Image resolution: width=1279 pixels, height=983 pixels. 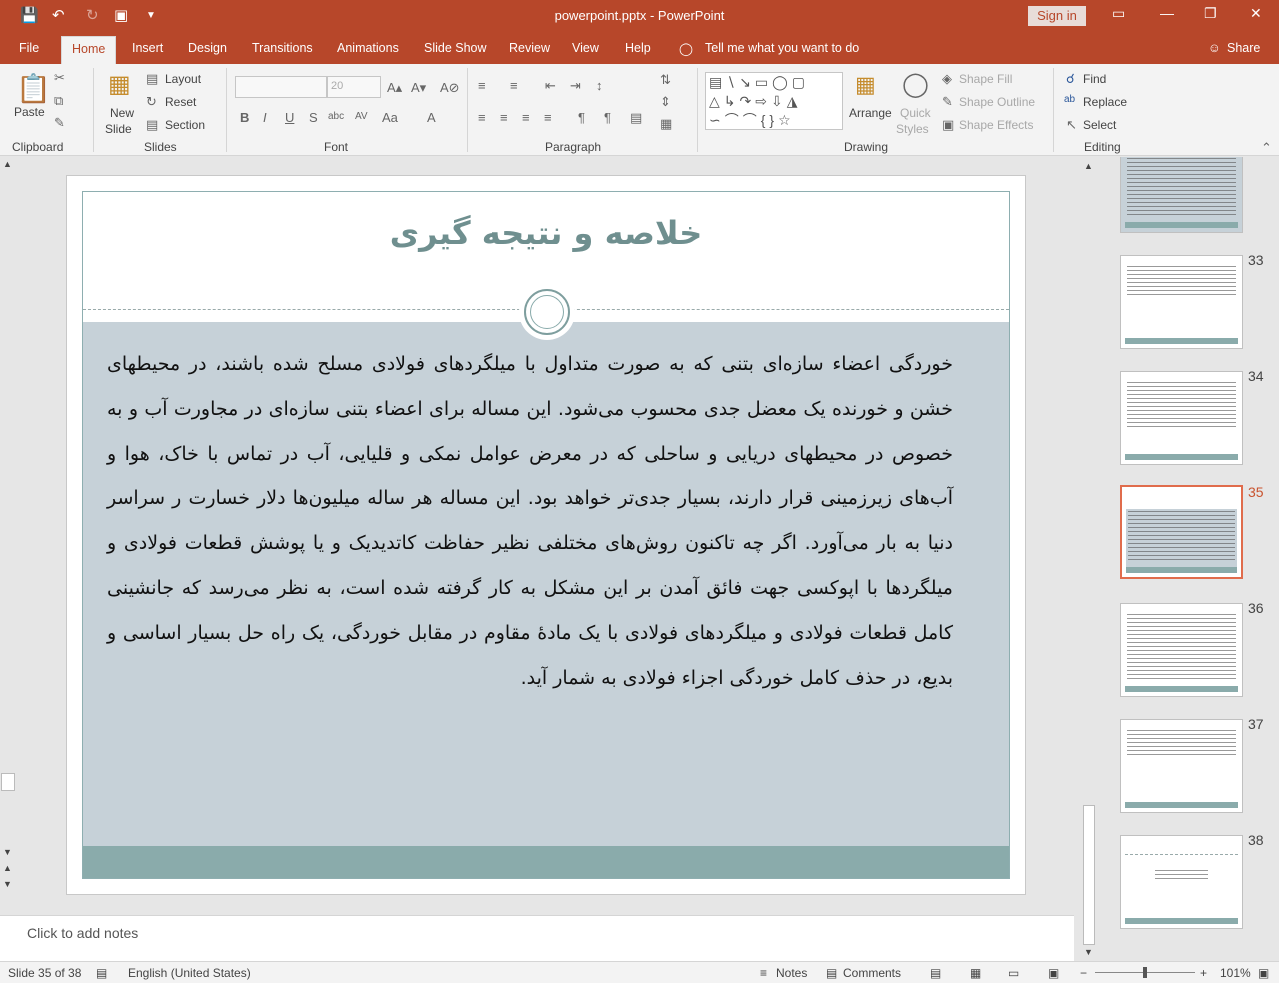 I want to click on line-spacing-icon: ↕, so click(x=599, y=85).